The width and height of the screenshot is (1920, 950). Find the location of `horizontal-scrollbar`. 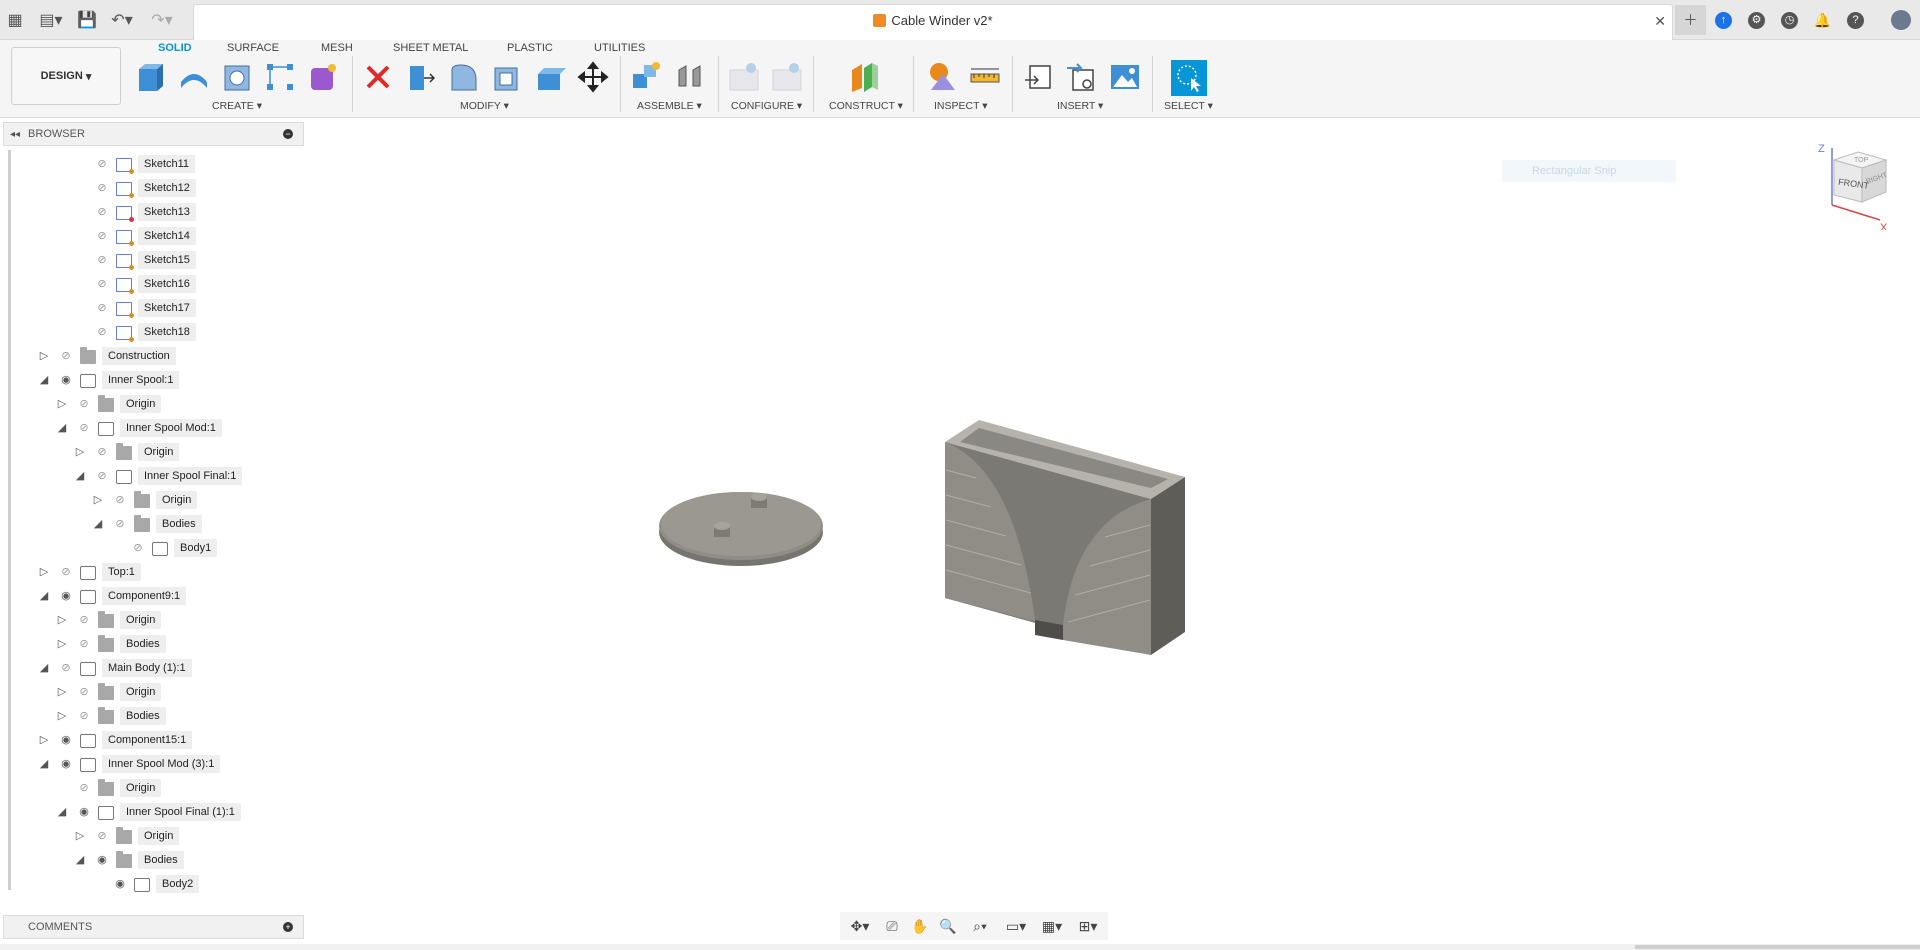

horizontal-scrollbar is located at coordinates (960, 947).